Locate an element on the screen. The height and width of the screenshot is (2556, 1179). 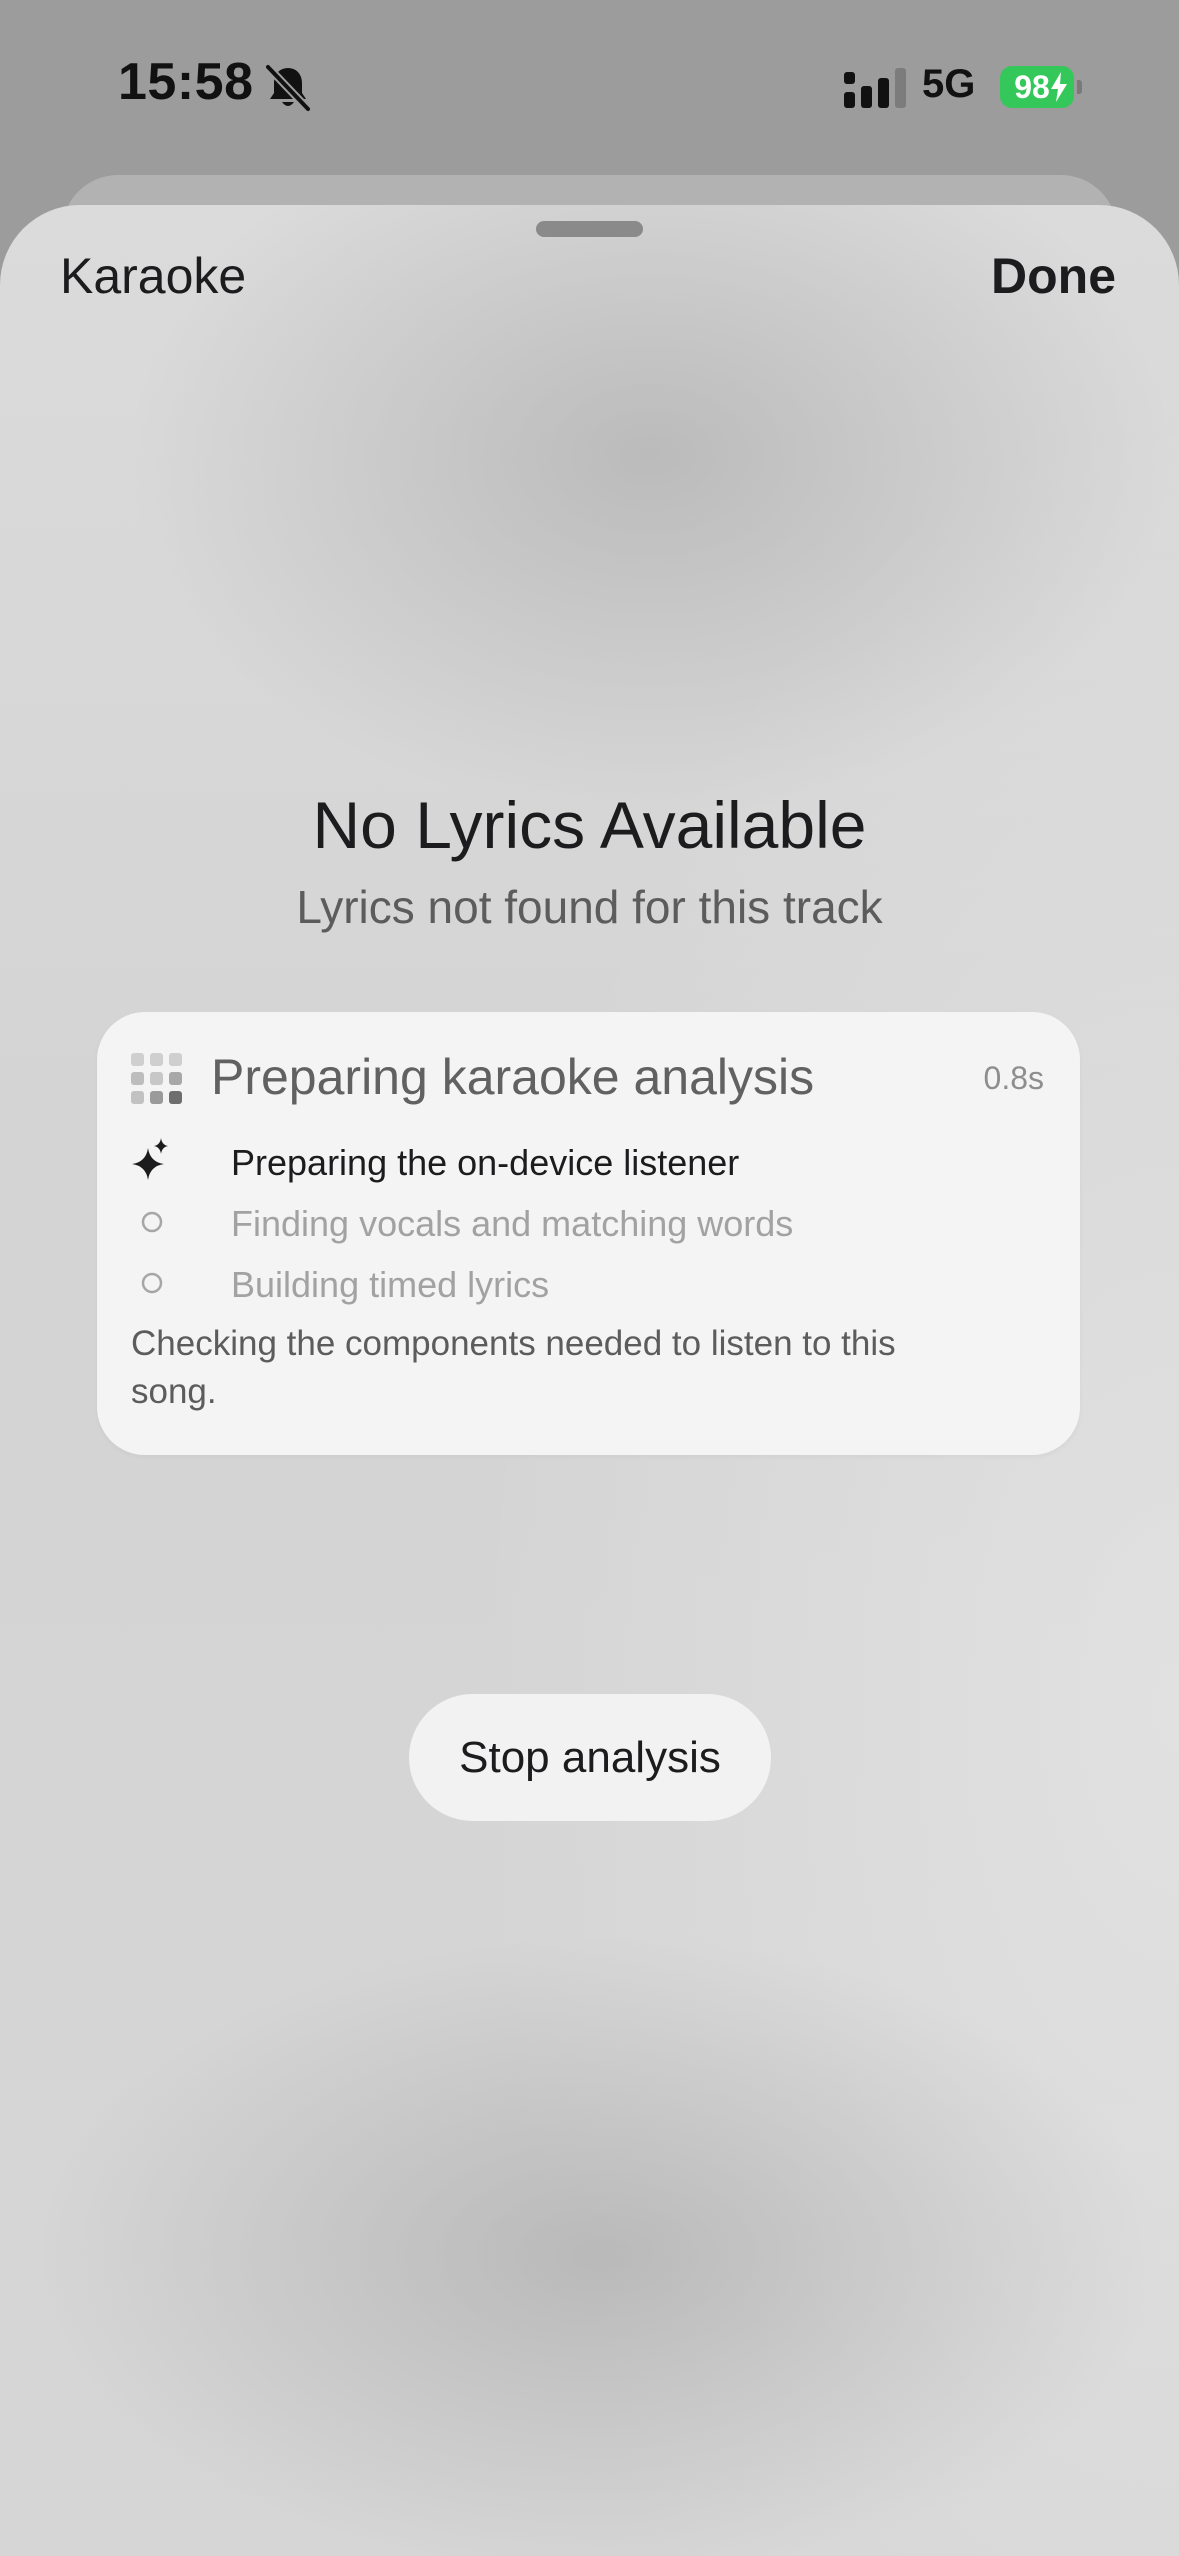
elapsed-time: 0.8s is located at coordinates (1013, 1078).